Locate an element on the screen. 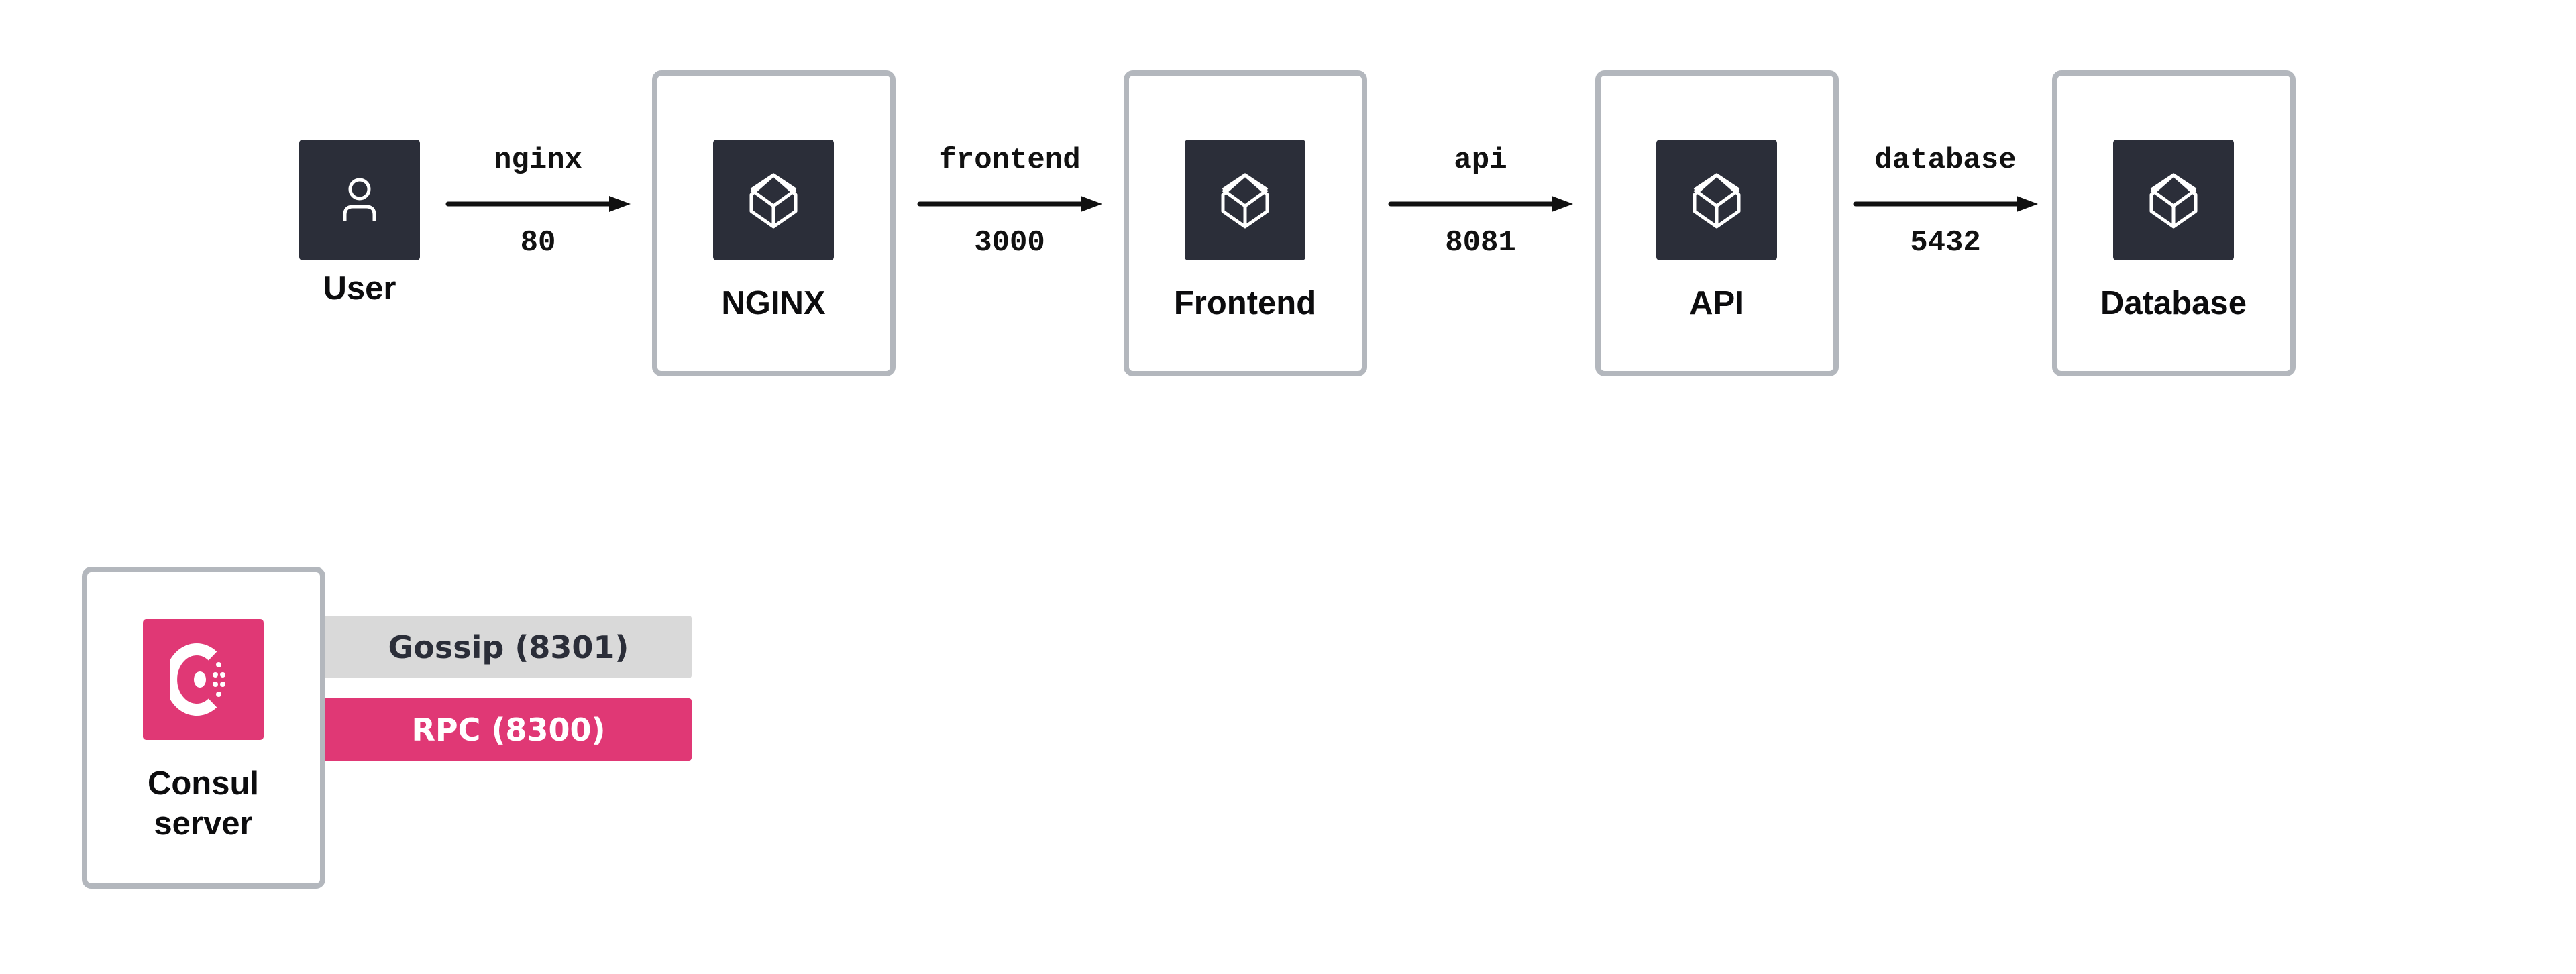  arrow-api-database is located at coordinates (1945, 204).